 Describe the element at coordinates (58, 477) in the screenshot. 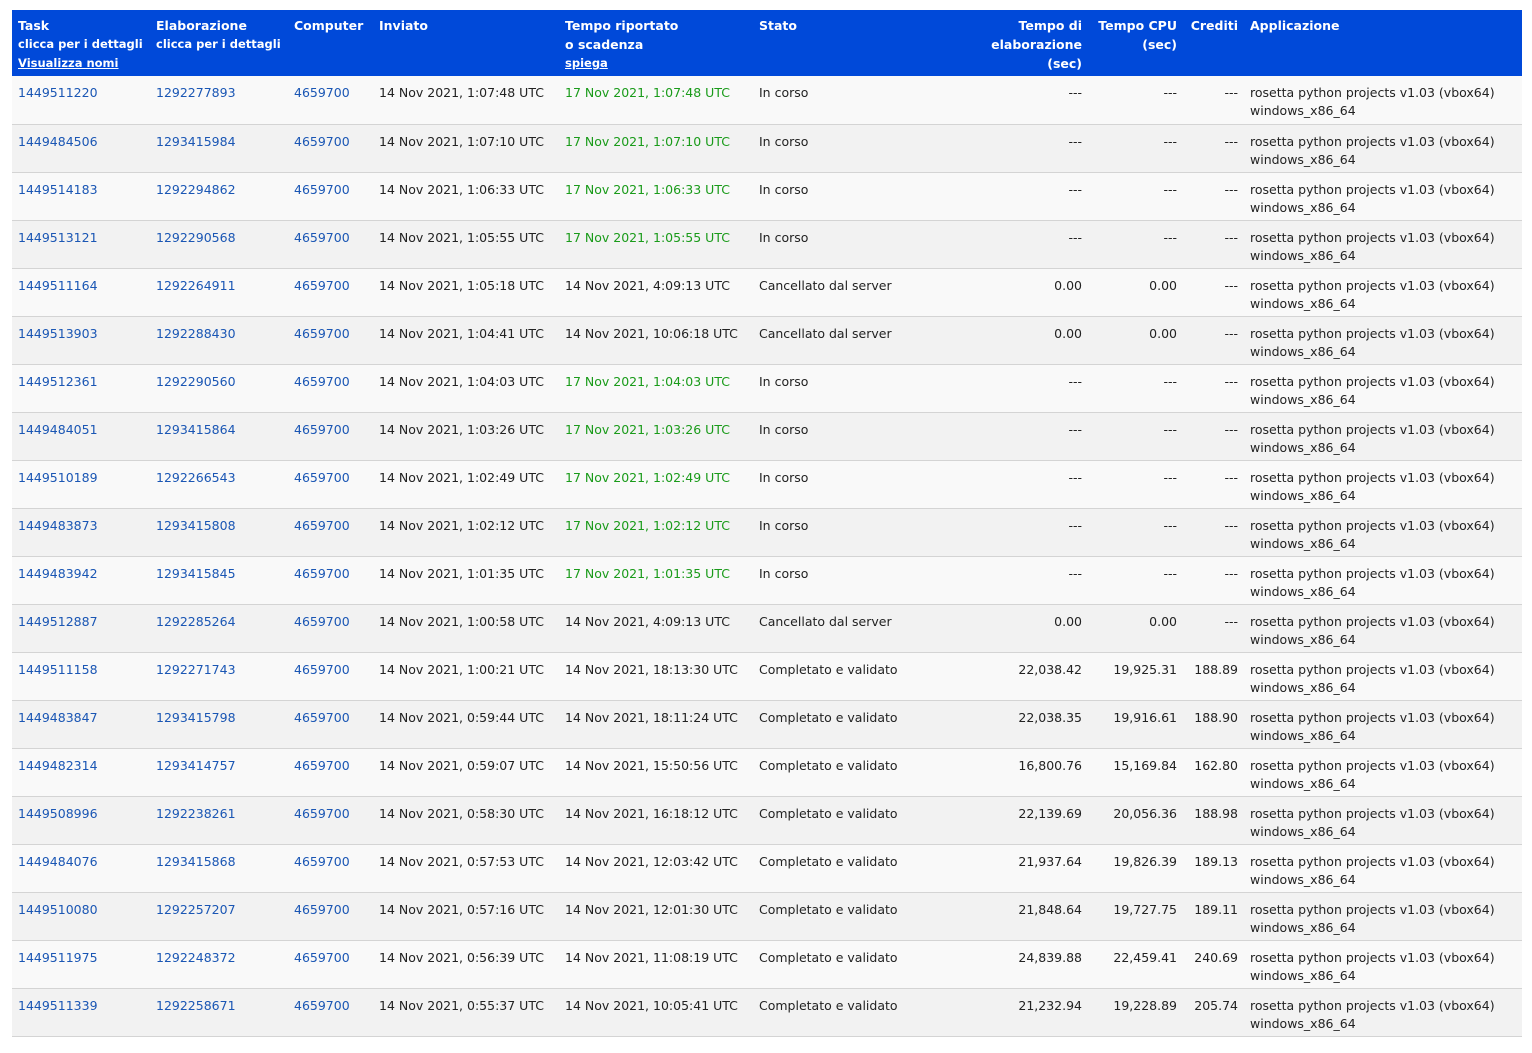

I see `task-link: 1449510189` at that location.